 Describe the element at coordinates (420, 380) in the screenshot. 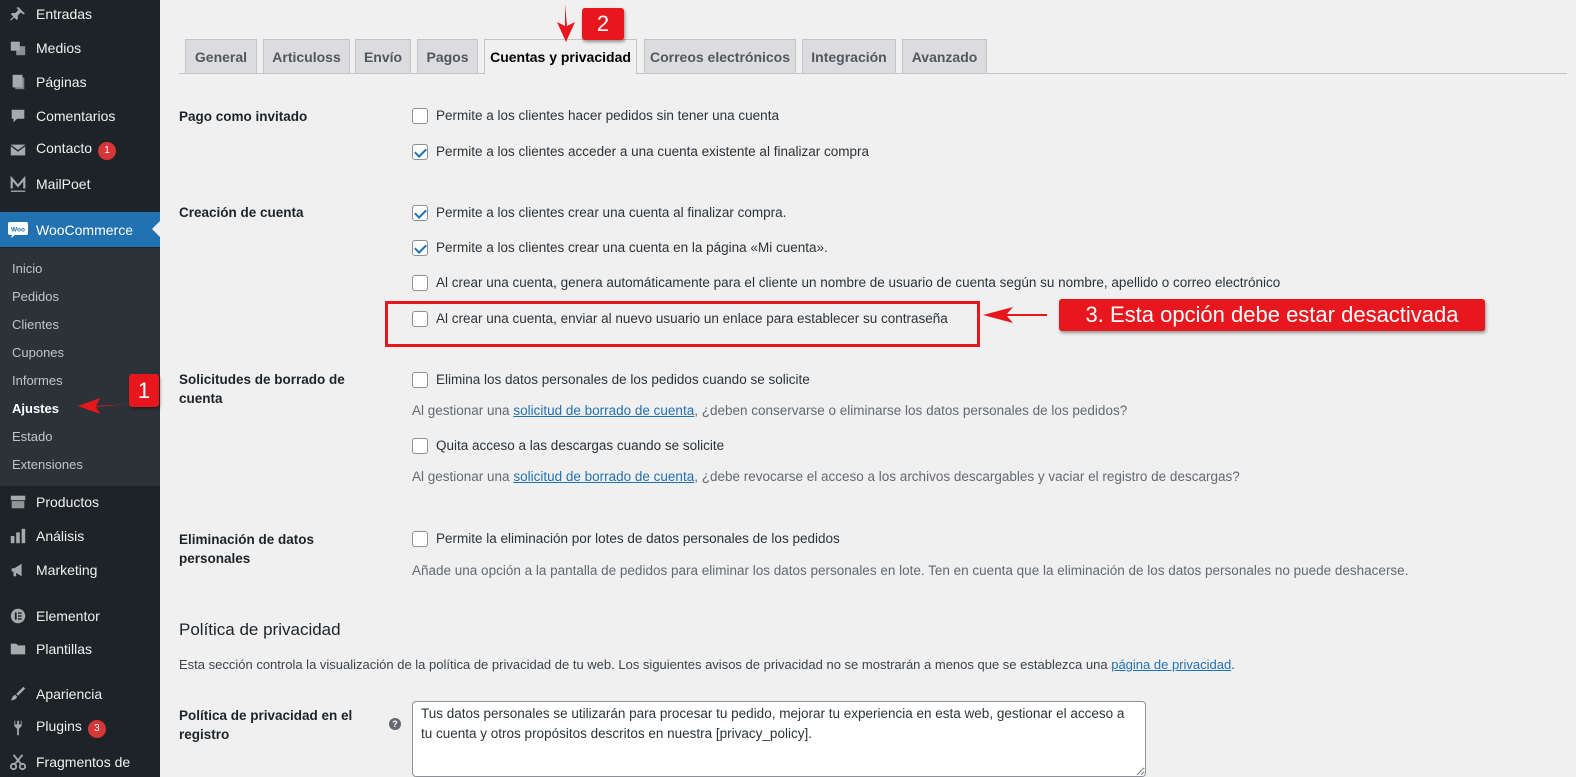

I see `erase-order-data-checkbox` at that location.